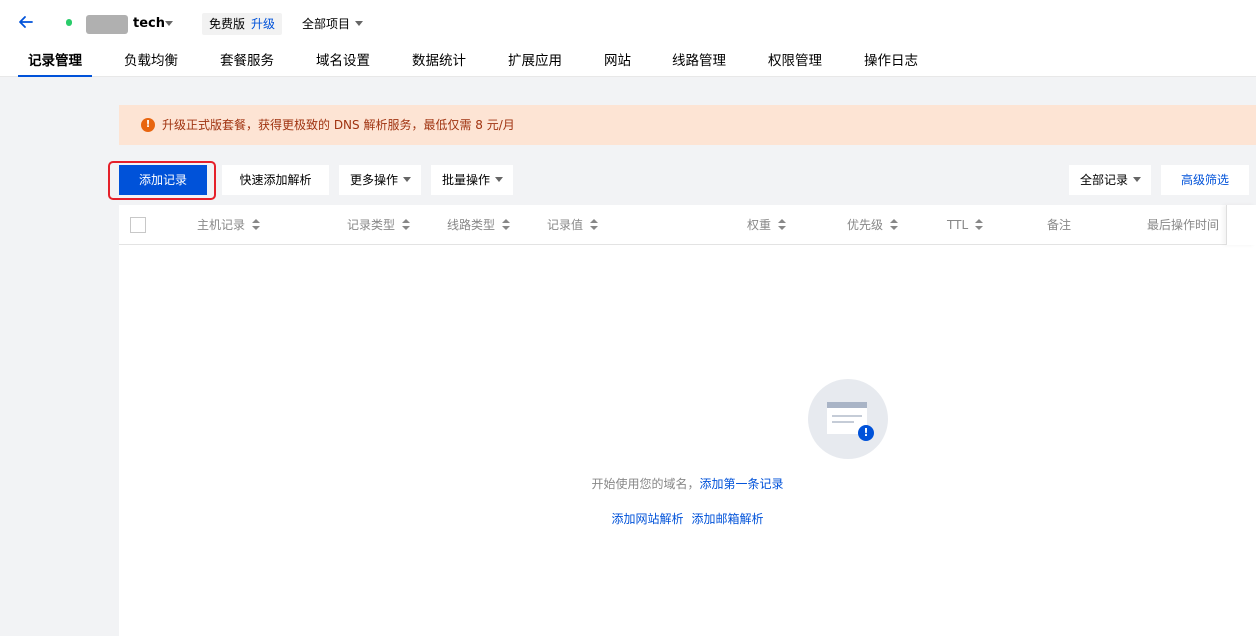 The height and width of the screenshot is (636, 1256). Describe the element at coordinates (326, 24) in the screenshot. I see `project-select-label: 全部项目` at that location.